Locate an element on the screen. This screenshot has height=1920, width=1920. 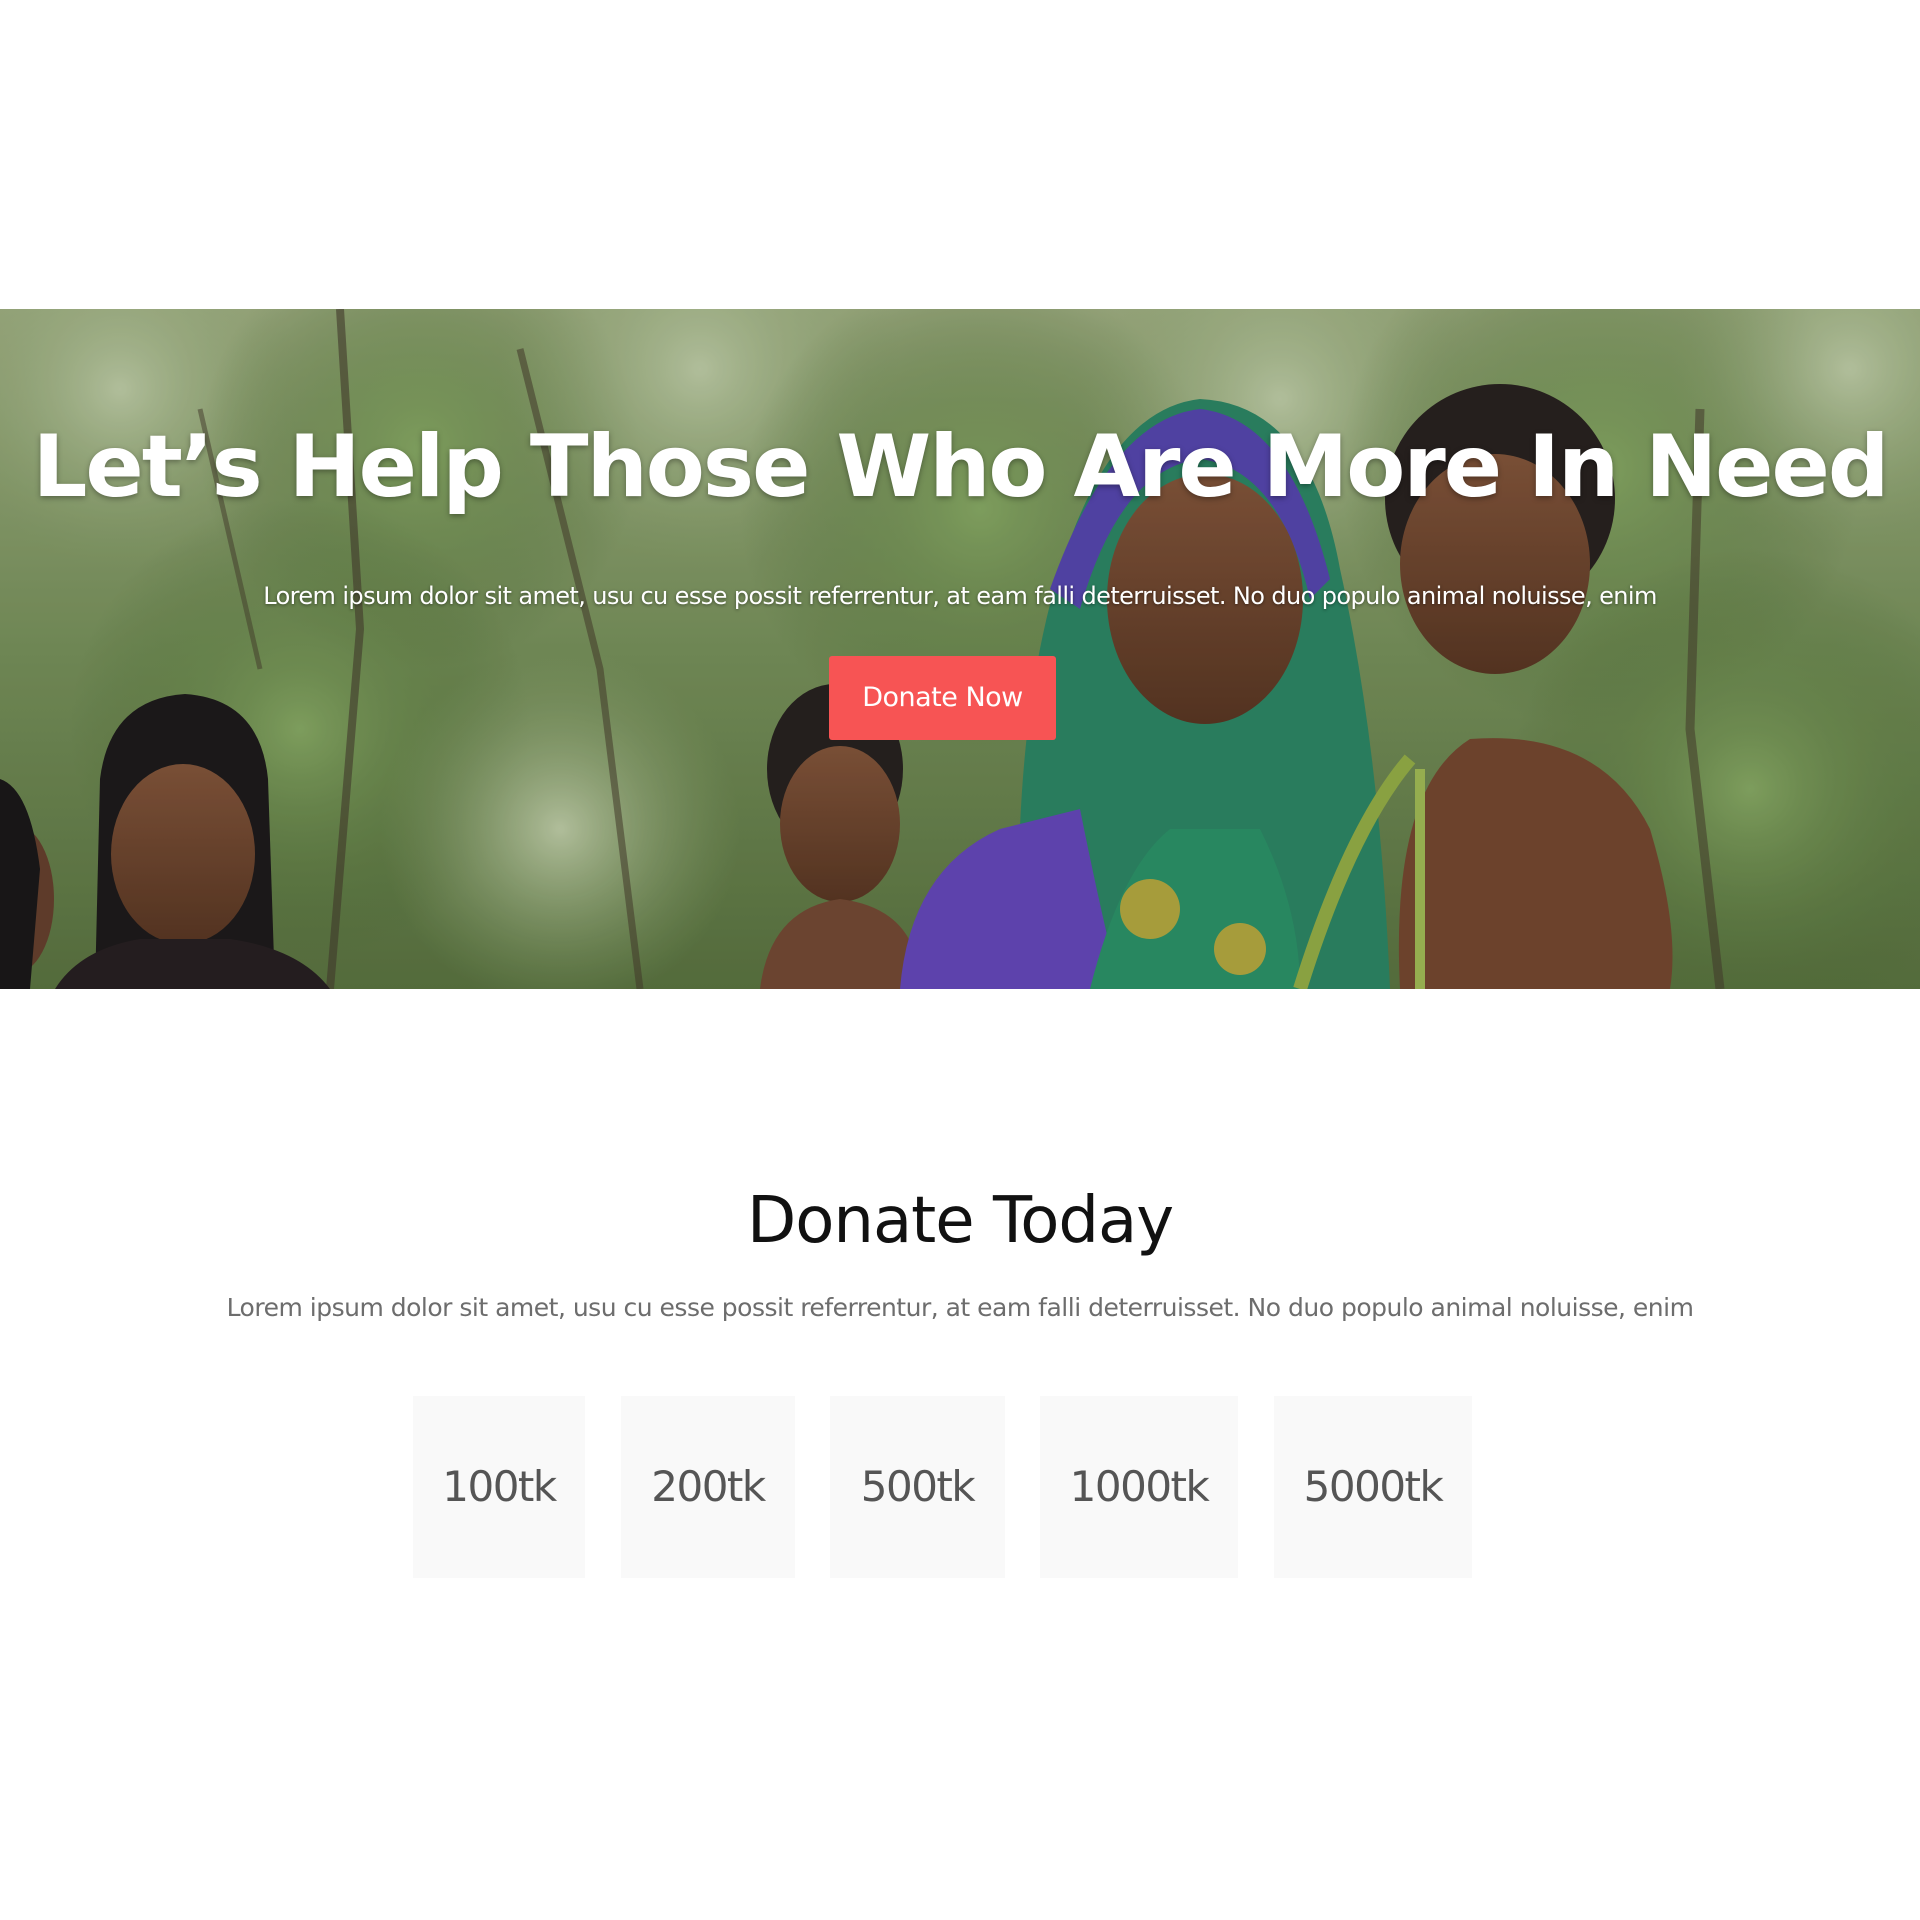
hero-title: Let’s Help Those Who Are More In Need is located at coordinates (961, 467).